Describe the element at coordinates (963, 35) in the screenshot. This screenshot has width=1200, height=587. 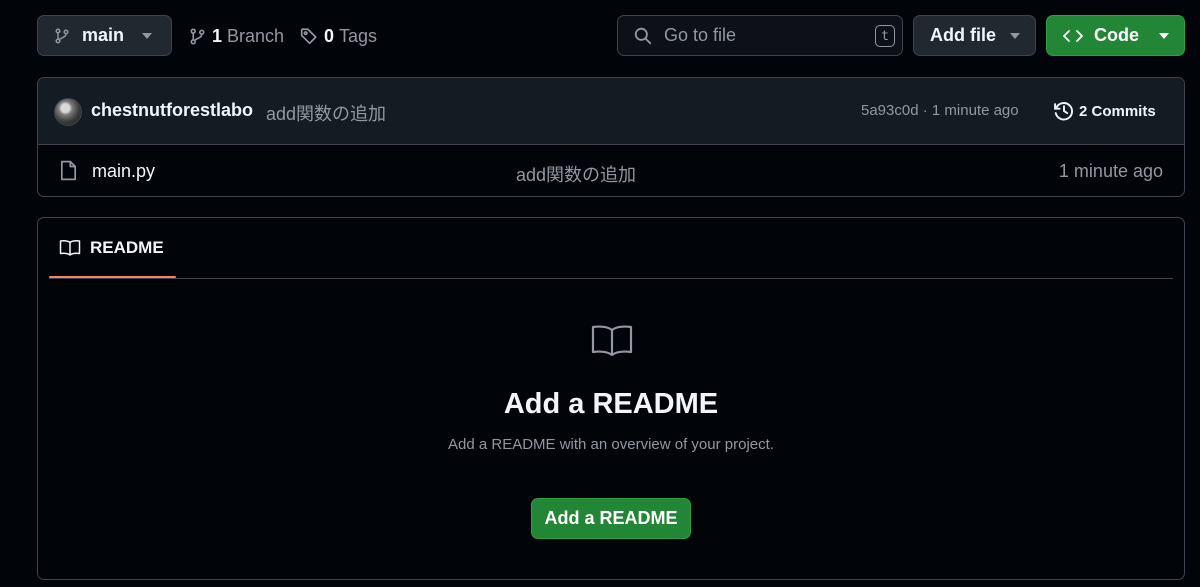
I see `add-file-label: Add file` at that location.